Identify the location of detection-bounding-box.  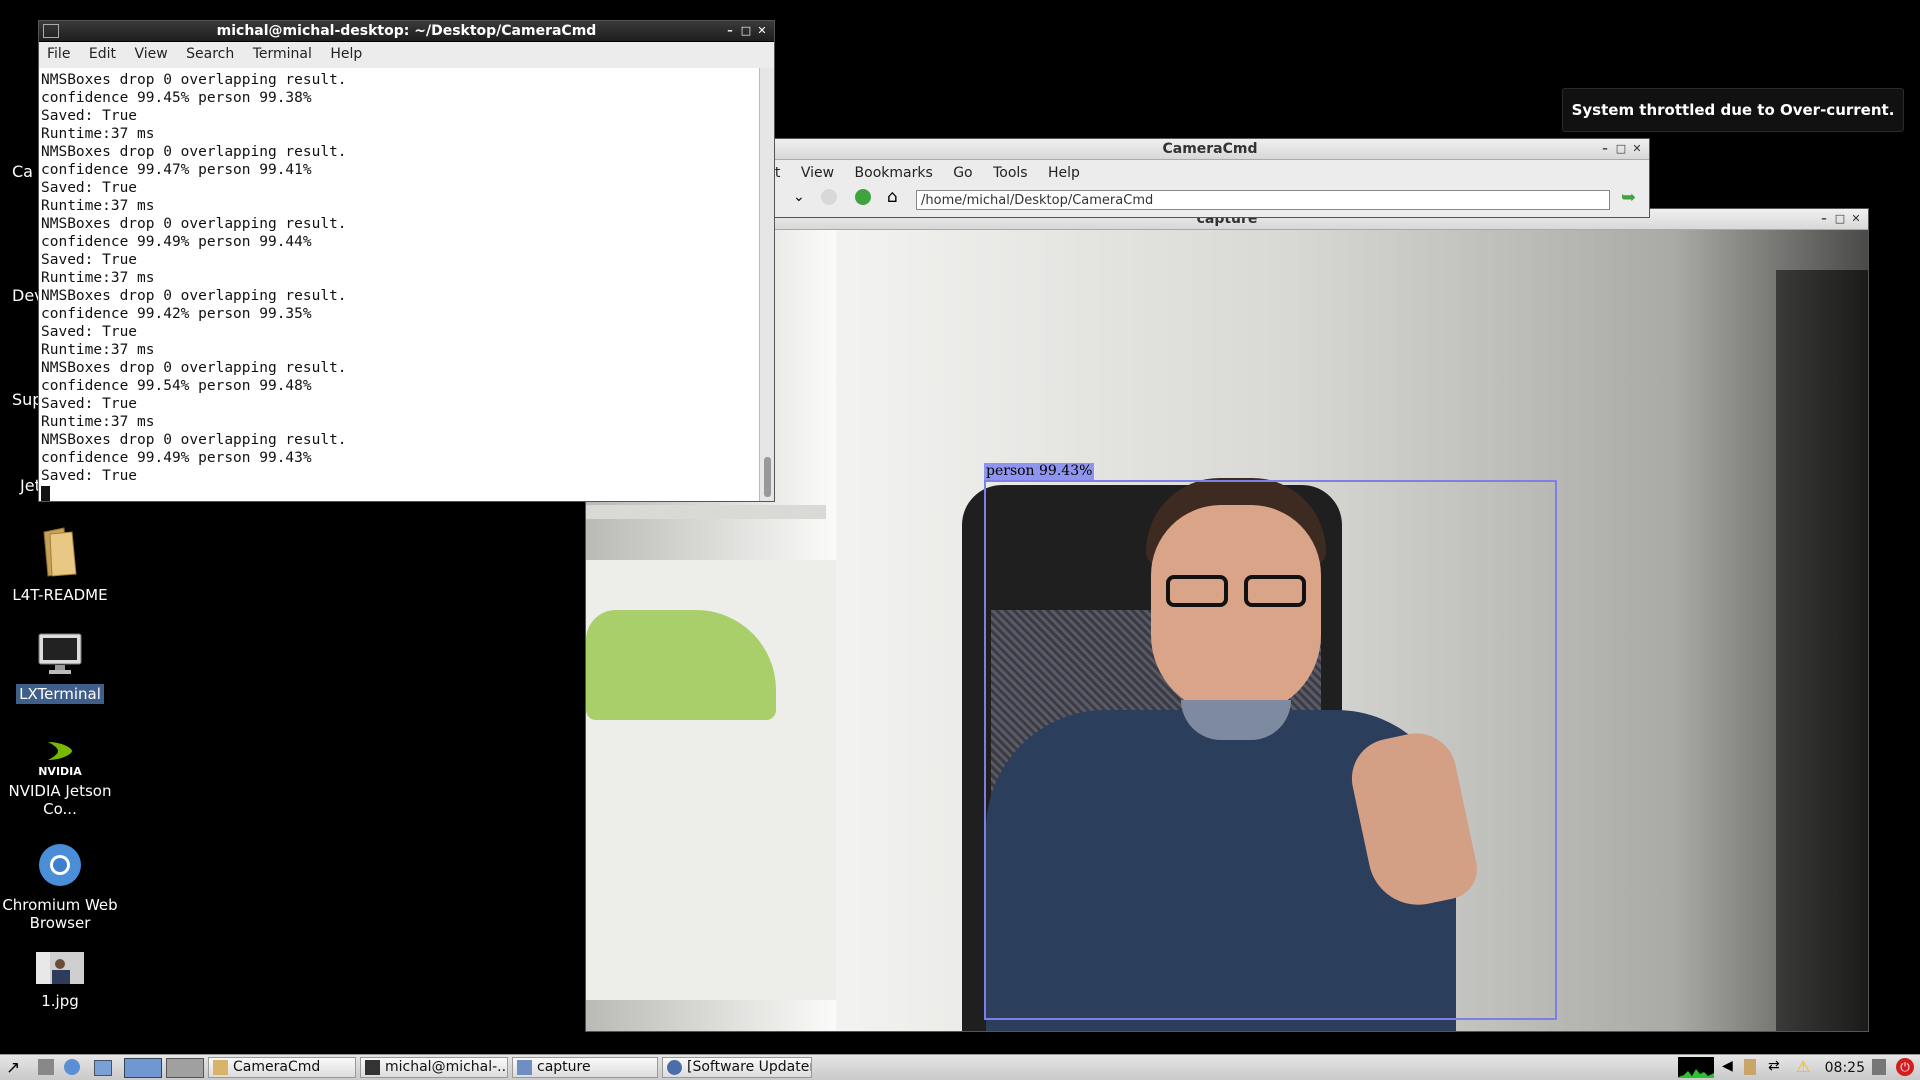
(1270, 750).